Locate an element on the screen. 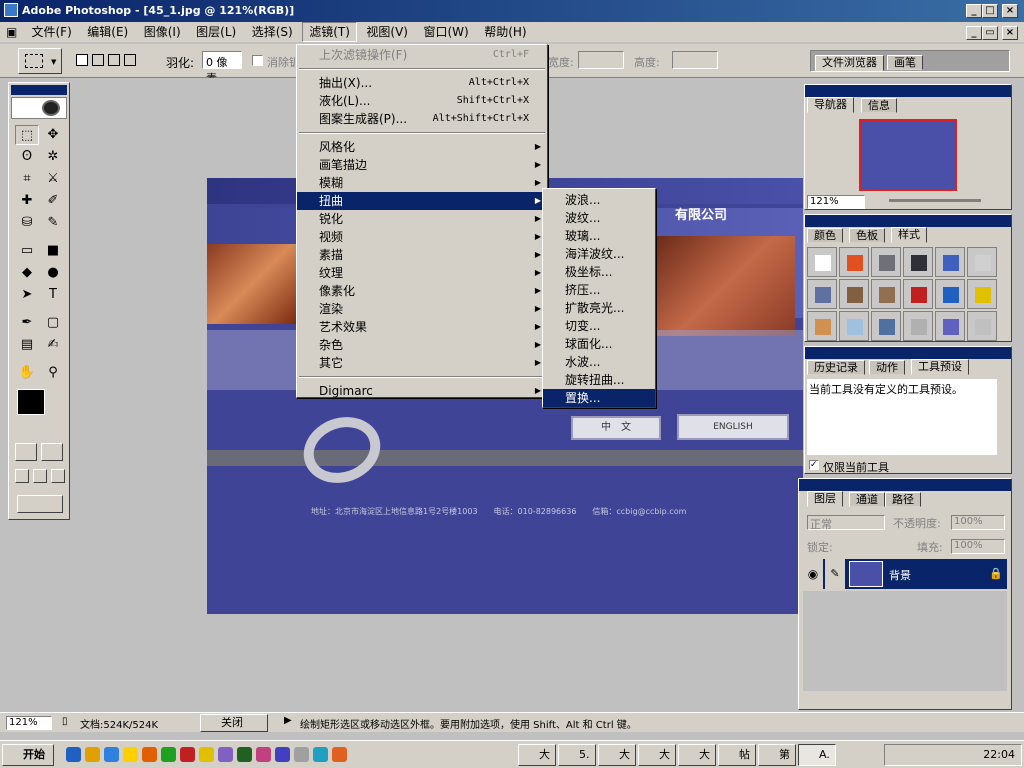 This screenshot has height=768, width=1024. taskbar-window-button: 帖 is located at coordinates (737, 755).